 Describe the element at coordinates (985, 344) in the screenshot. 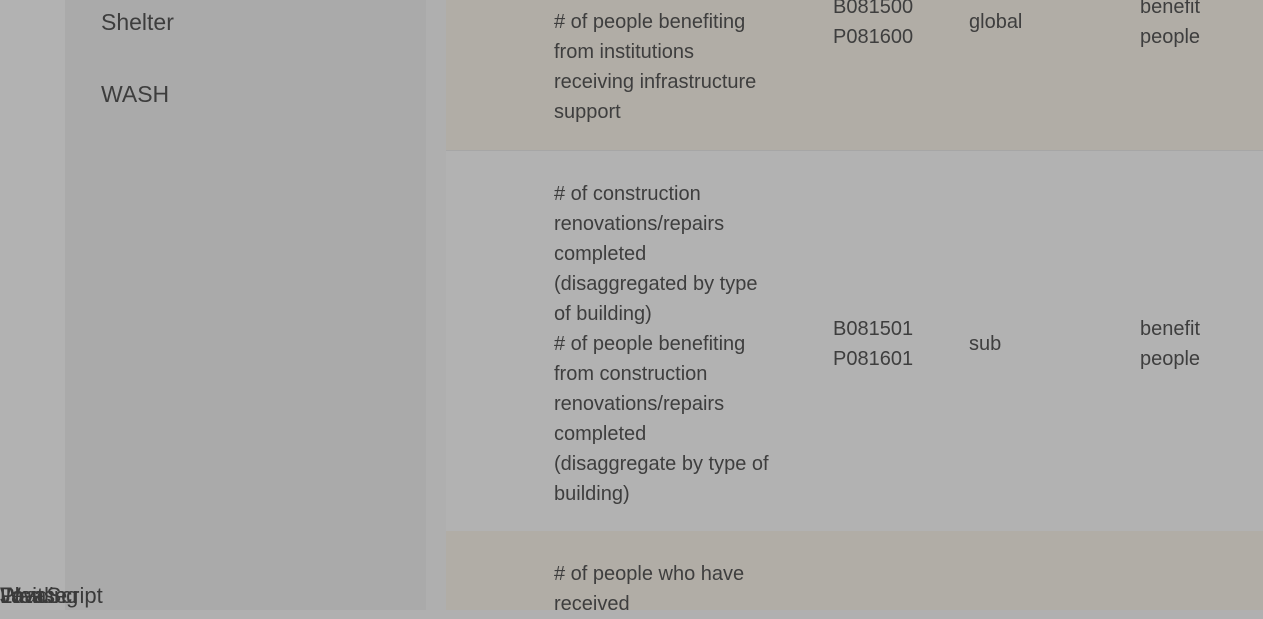

I see `indicator-level: sub` at that location.